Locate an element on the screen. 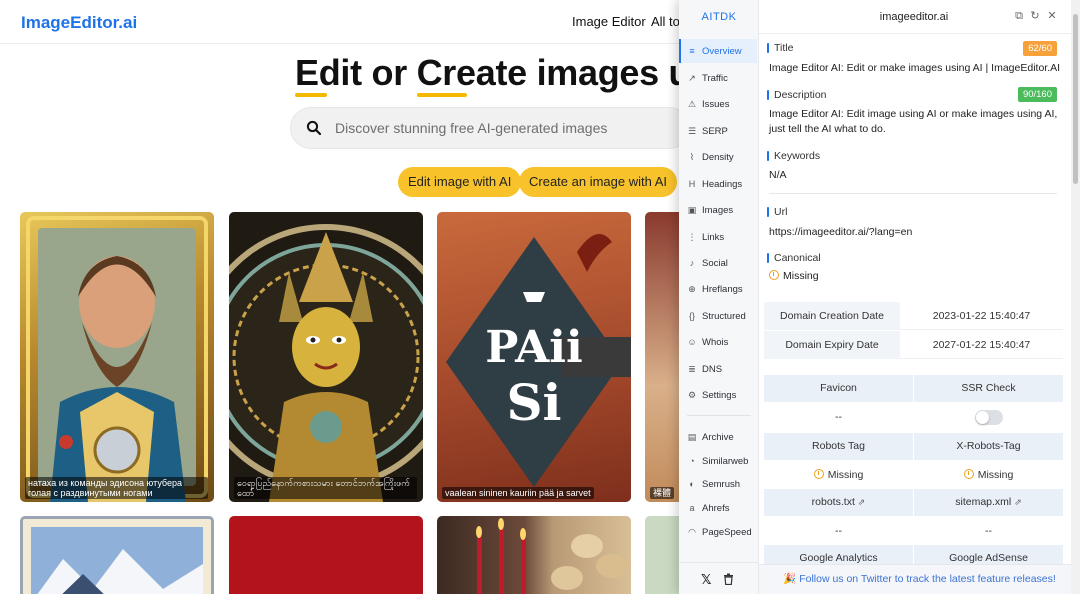  sidebar-item-label: Density is located at coordinates (718, 157).